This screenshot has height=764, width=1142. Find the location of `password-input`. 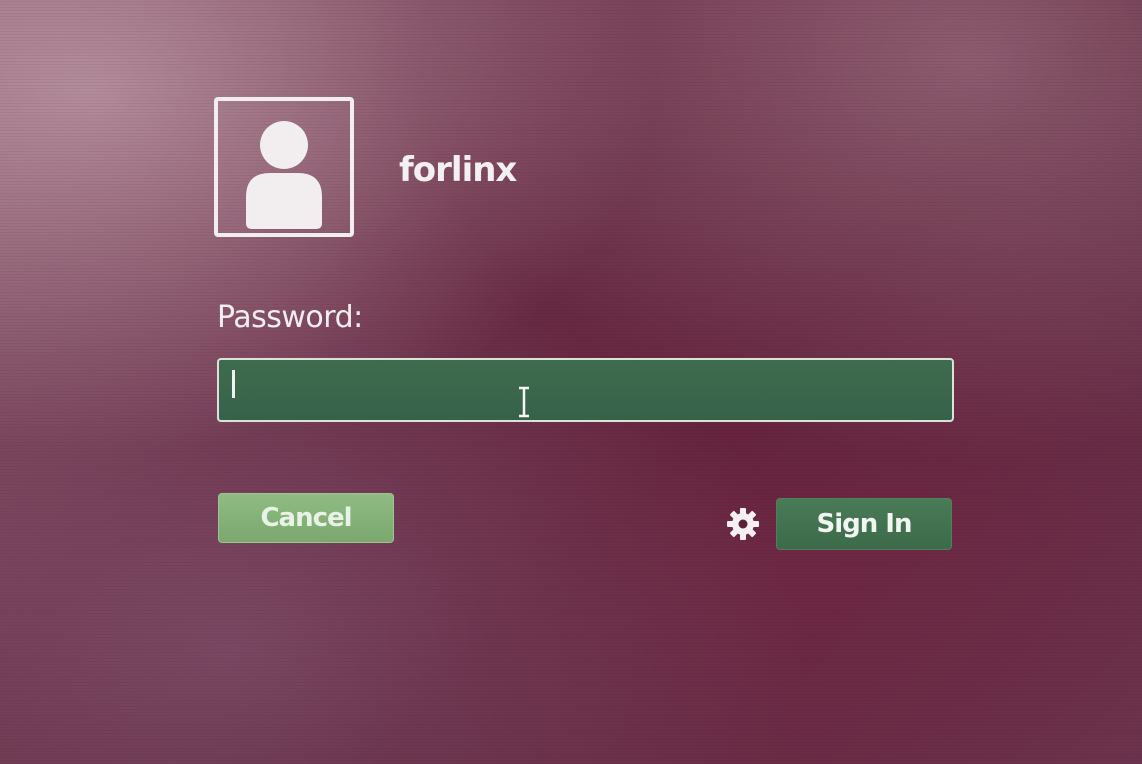

password-input is located at coordinates (585, 390).